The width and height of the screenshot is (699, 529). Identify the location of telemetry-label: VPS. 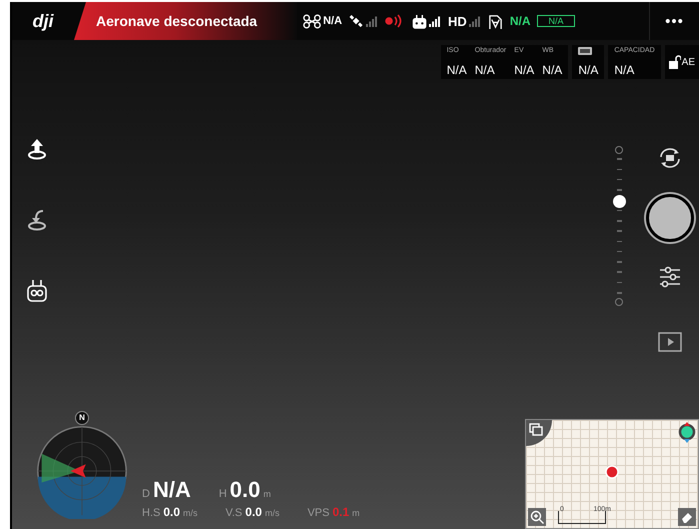
(318, 513).